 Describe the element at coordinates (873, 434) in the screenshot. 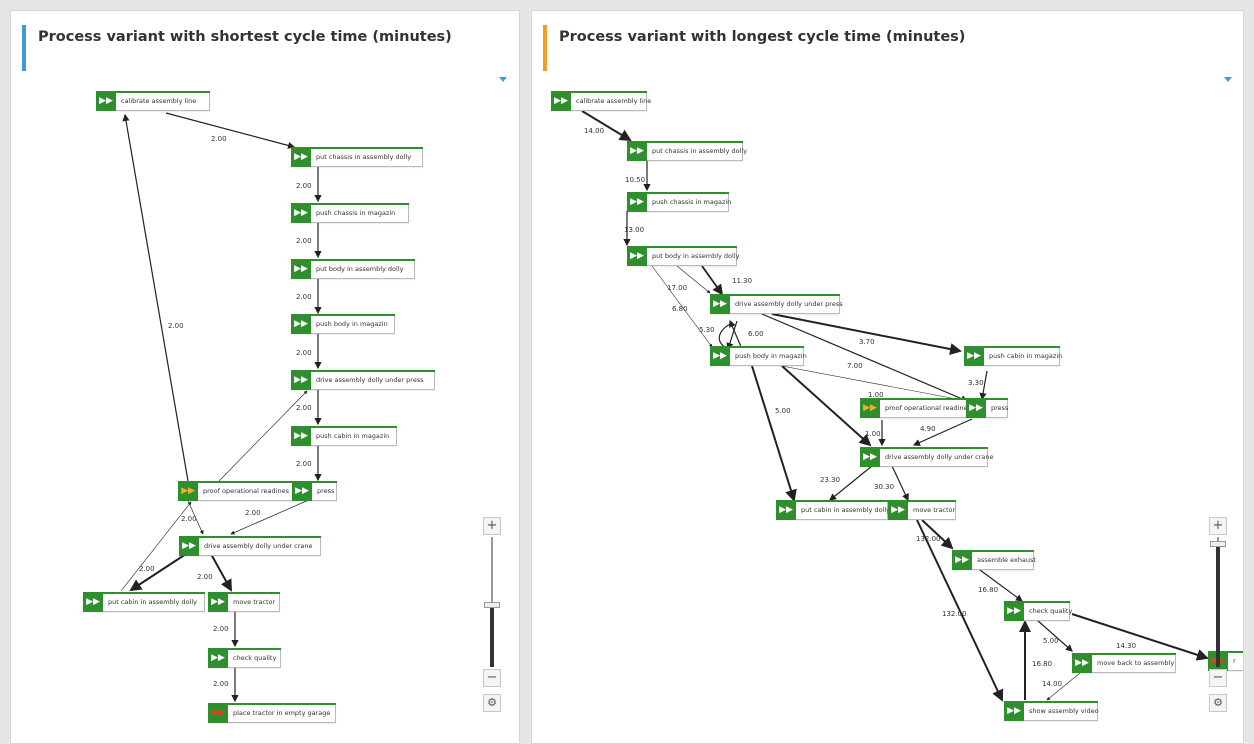

I see `edge-label: 1.00` at that location.